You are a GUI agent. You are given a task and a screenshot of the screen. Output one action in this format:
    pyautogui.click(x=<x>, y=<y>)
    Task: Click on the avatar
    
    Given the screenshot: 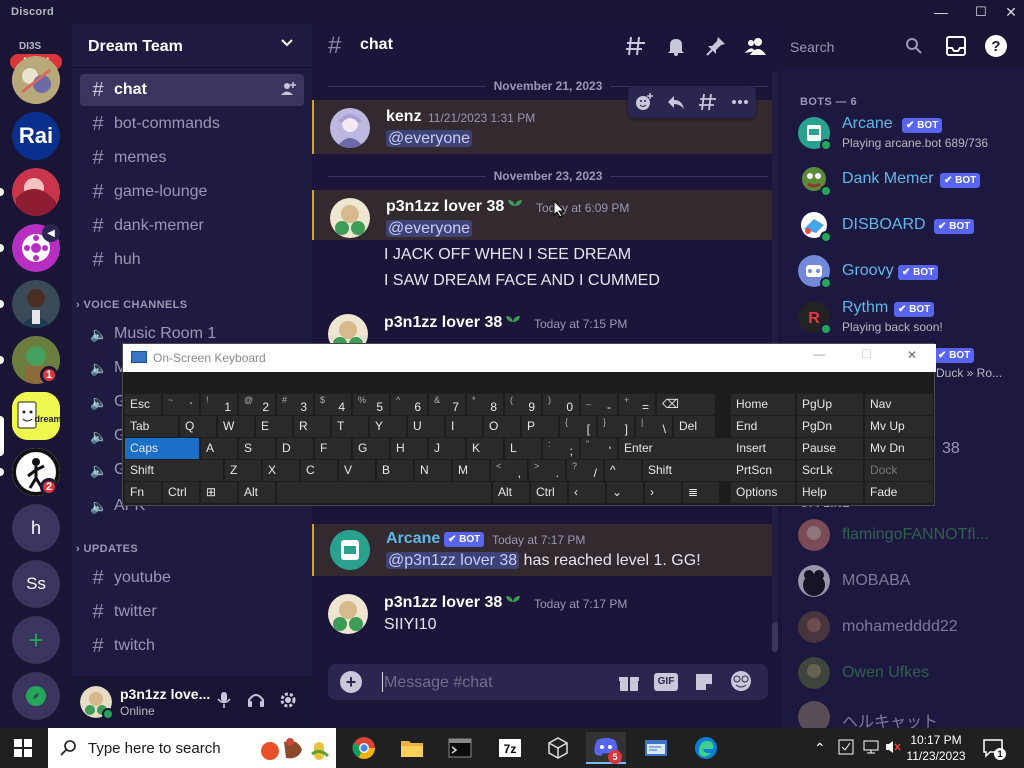 What is the action you would take?
    pyautogui.click(x=350, y=128)
    